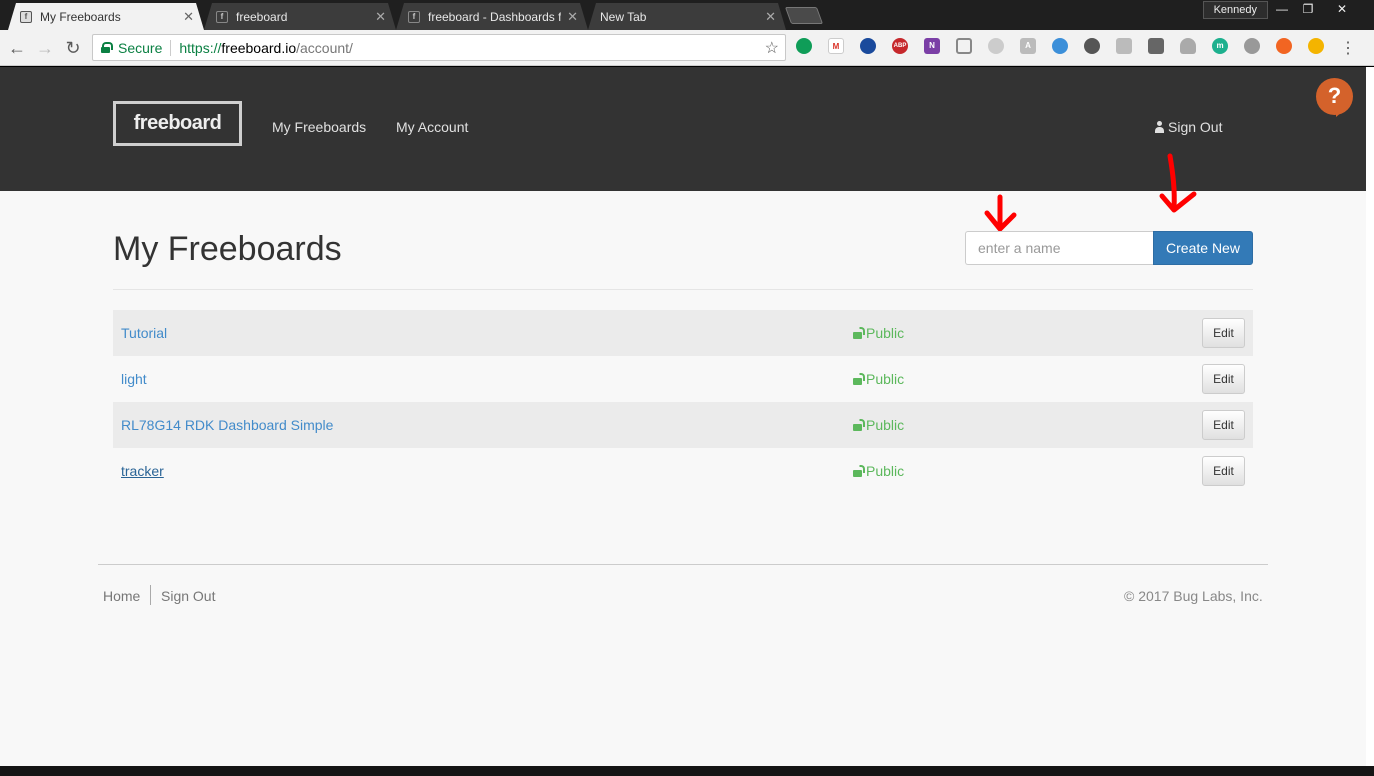  Describe the element at coordinates (262, 16) in the screenshot. I see `tab-label: freeboard` at that location.